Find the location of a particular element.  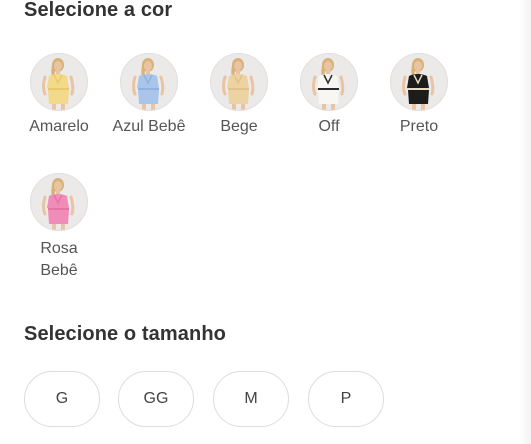

size-option-gg: GG is located at coordinates (156, 399).